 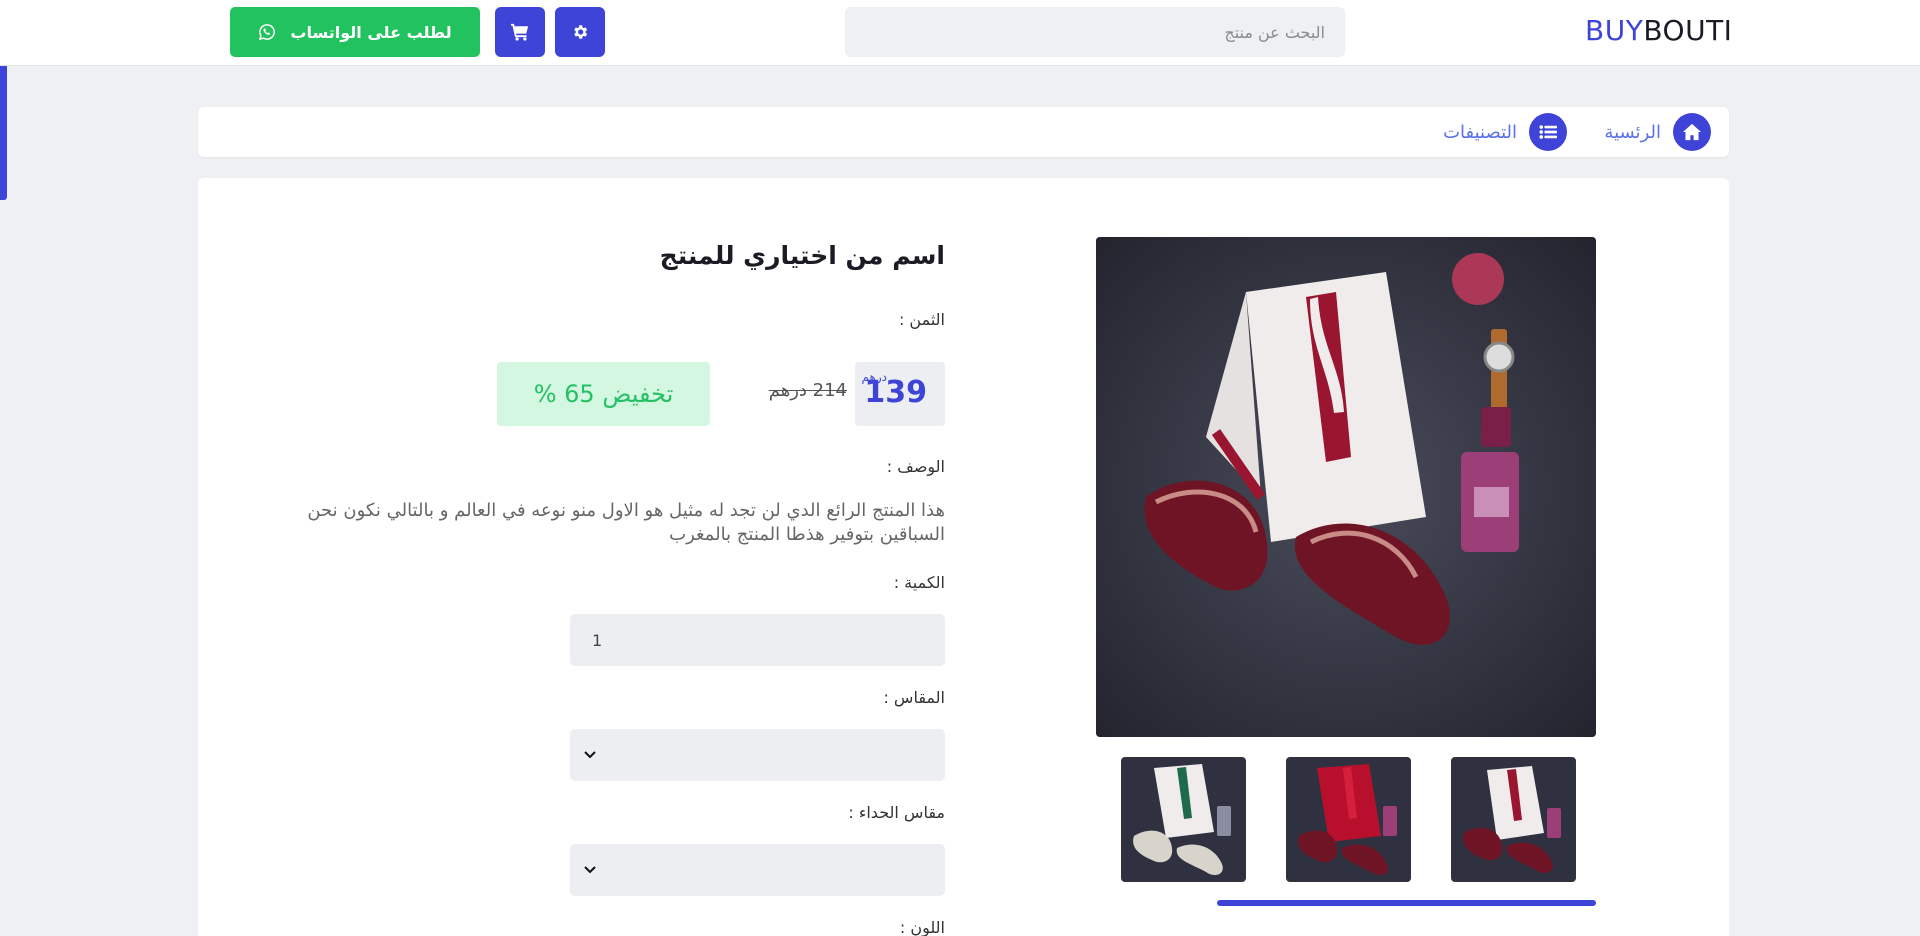 What do you see at coordinates (757, 870) in the screenshot?
I see `shoe-size-select` at bounding box center [757, 870].